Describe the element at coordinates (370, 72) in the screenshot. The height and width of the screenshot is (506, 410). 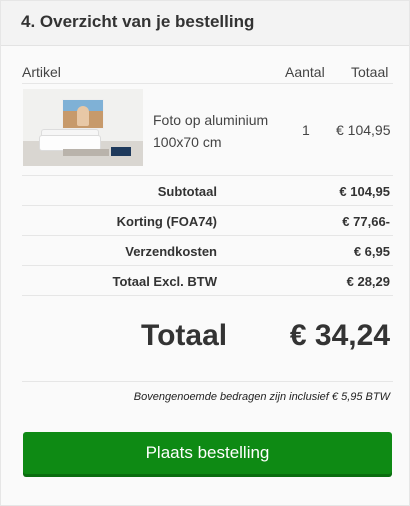
I see `column-header-total: Totaal` at that location.